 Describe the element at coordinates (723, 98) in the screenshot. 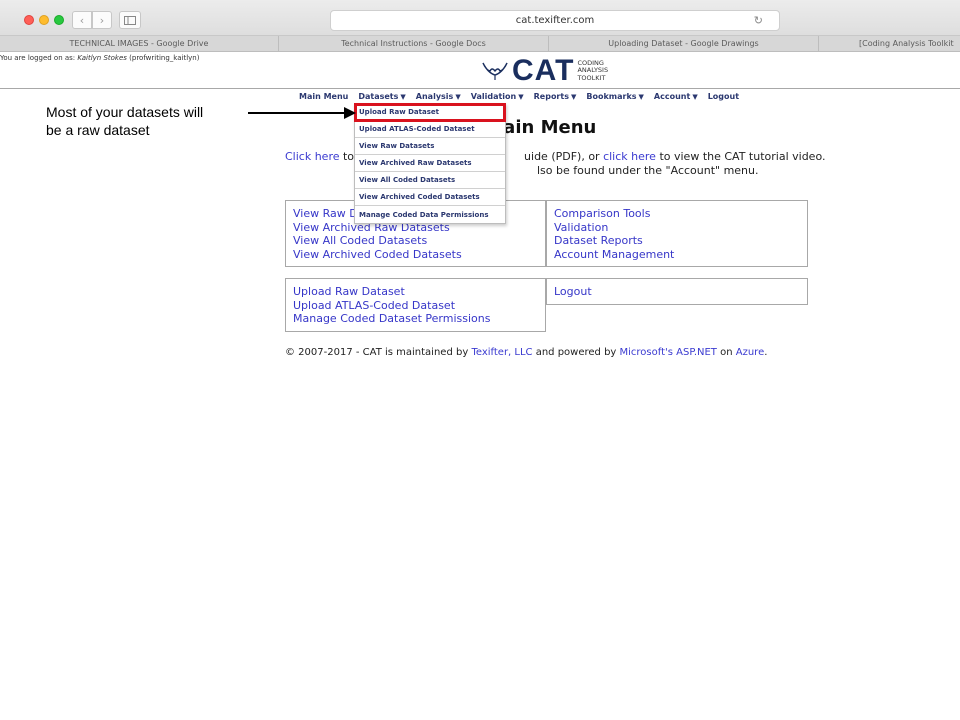

I see `nav-logout: Logout` at that location.